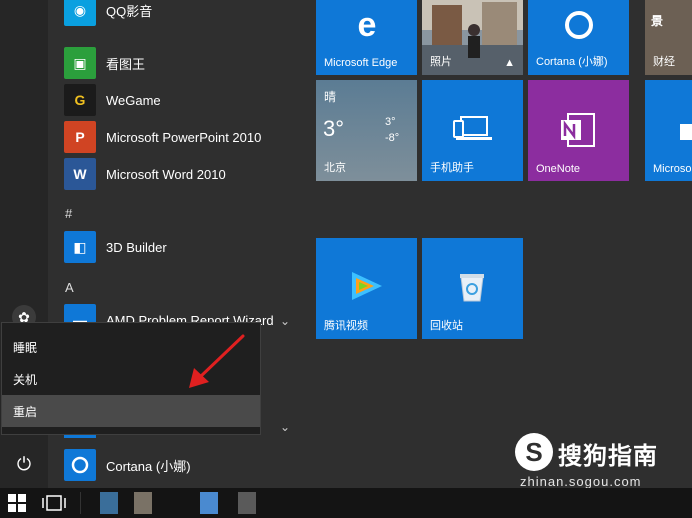  I want to click on watermark-brand: 搜狗指南, so click(608, 456).